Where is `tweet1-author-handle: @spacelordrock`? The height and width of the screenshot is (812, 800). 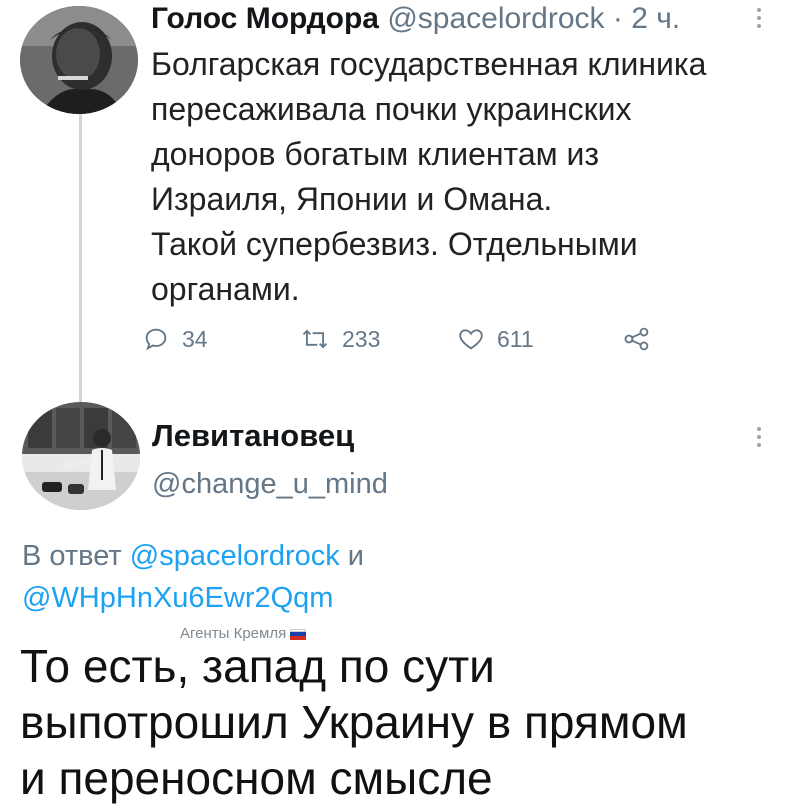
tweet1-author-handle: @spacelordrock is located at coordinates (495, 18).